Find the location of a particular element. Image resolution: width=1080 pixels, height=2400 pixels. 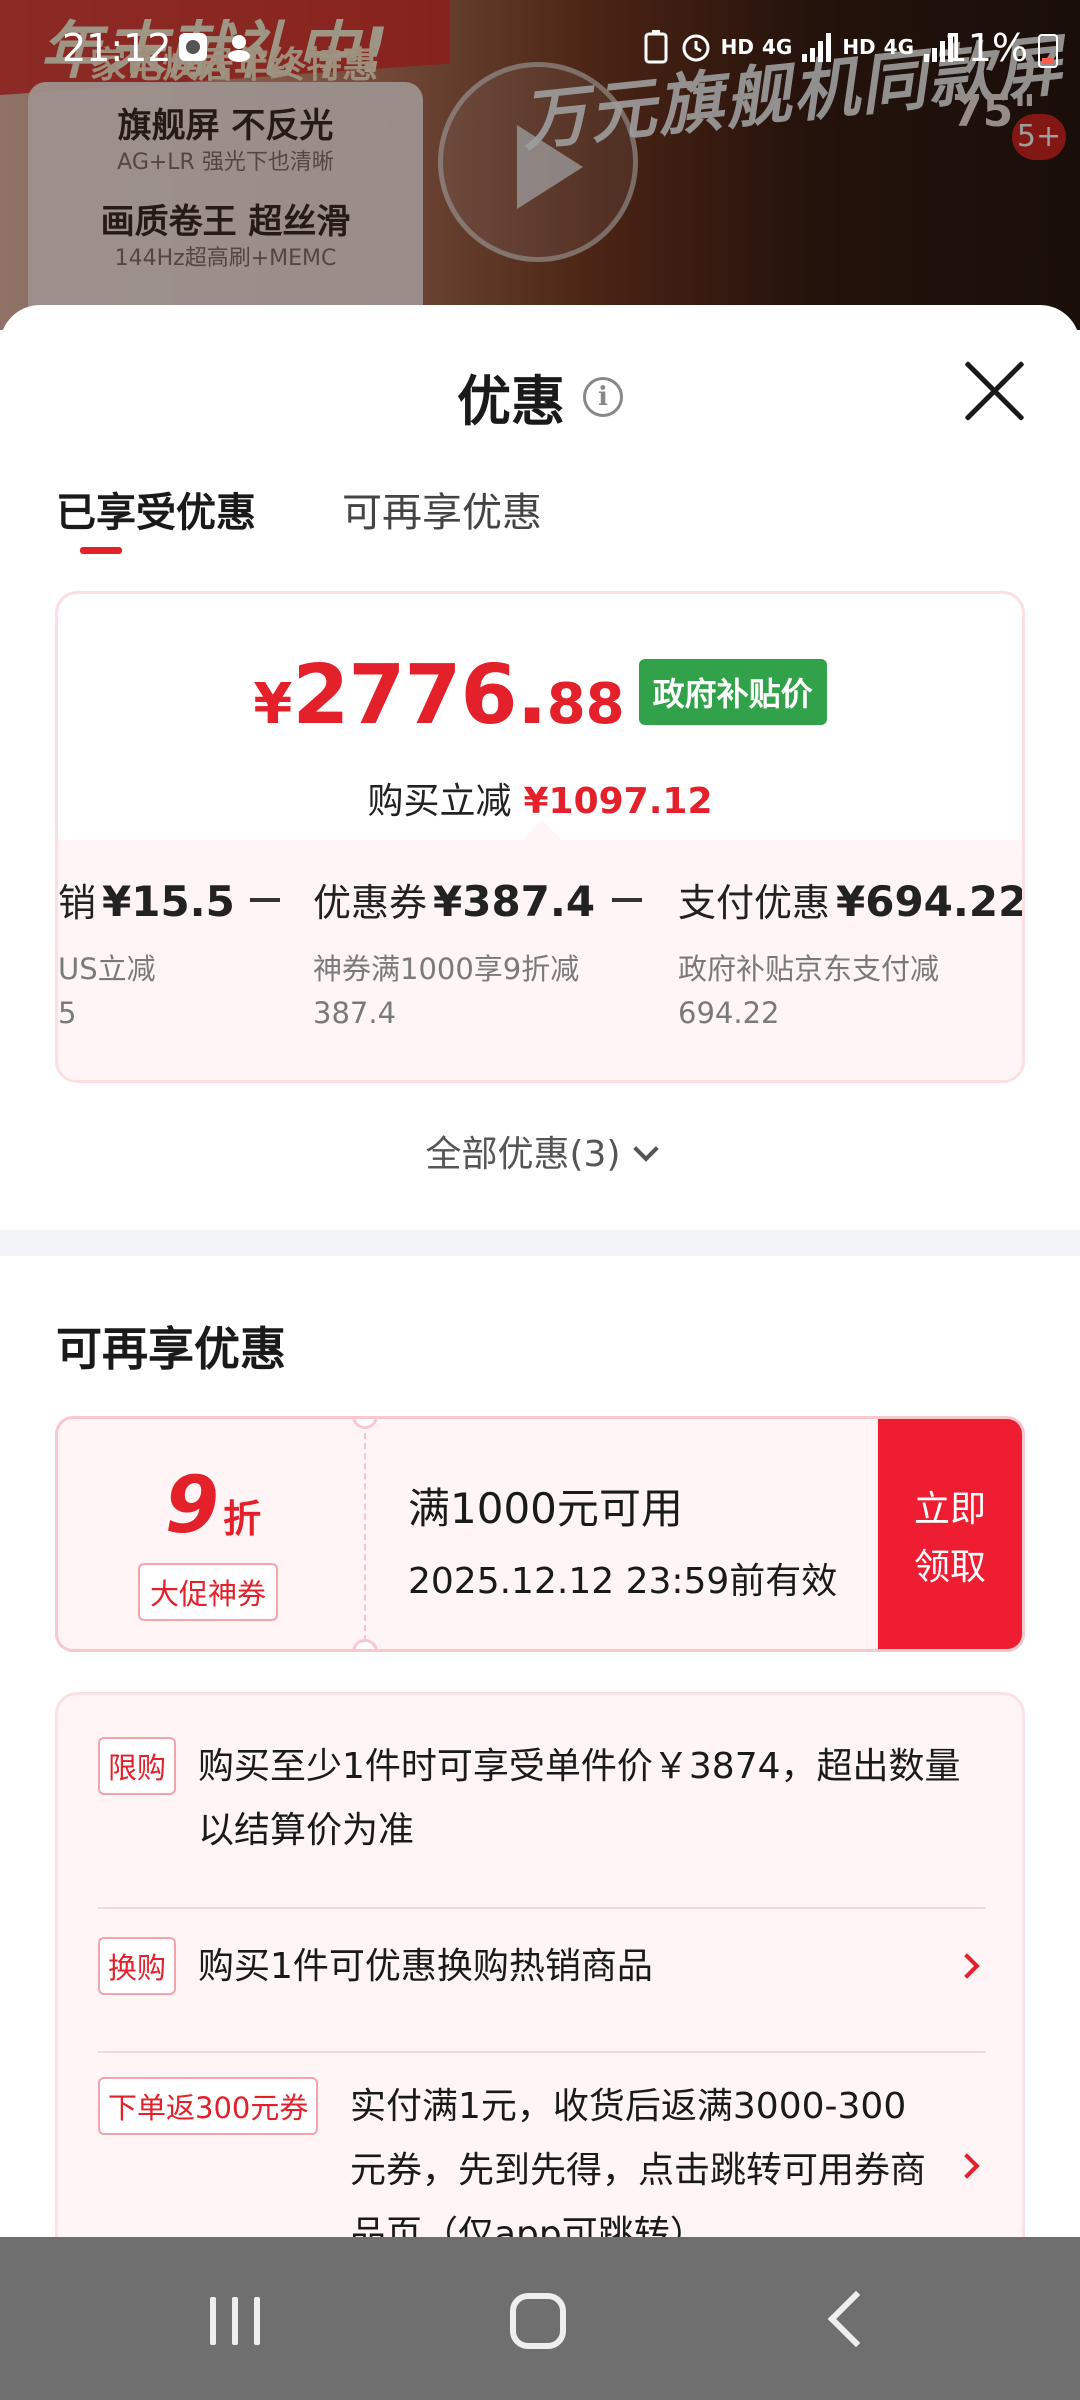

all-offers-toggle: 全部优惠(3) is located at coordinates (540, 1151).